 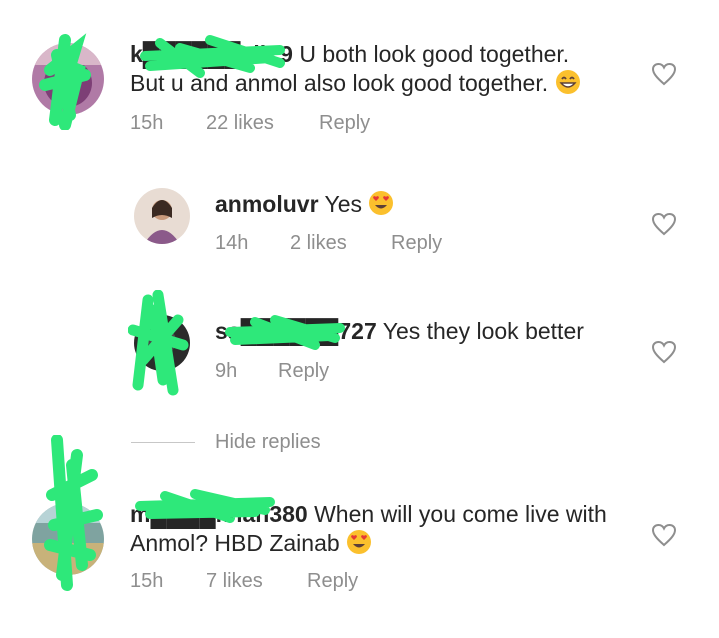 I want to click on username: m████khan380, so click(x=219, y=514).